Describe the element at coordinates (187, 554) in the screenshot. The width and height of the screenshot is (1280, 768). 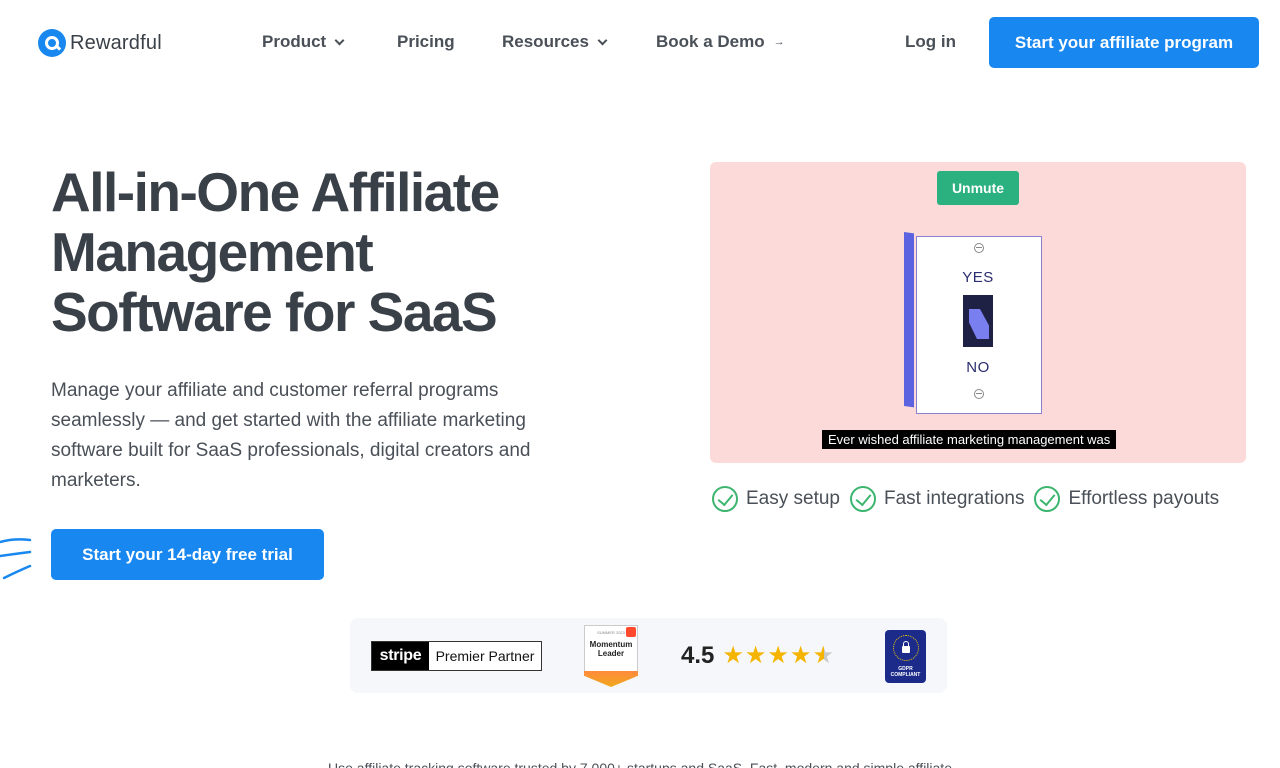
I see `start-free-trial-button: Start your 14-day free trial` at that location.